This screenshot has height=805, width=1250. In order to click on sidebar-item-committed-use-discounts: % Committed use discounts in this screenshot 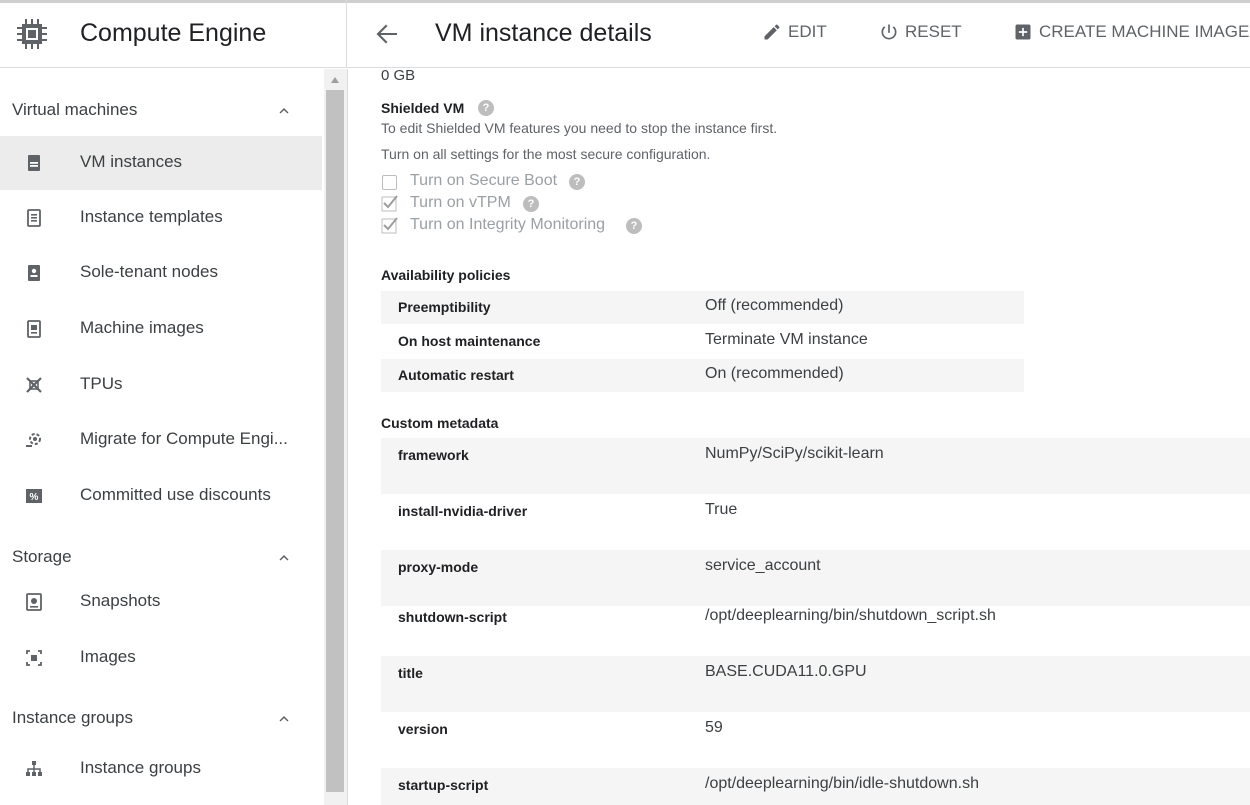, I will do `click(161, 496)`.